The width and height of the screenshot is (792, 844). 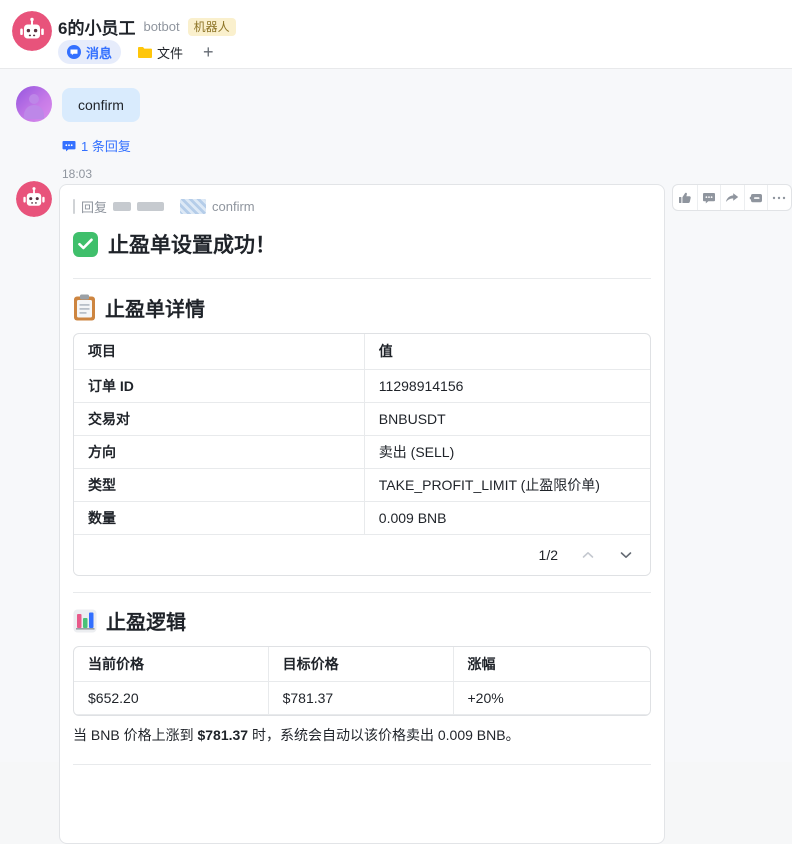 What do you see at coordinates (77, 174) in the screenshot?
I see `message-timestamp: 18:03` at bounding box center [77, 174].